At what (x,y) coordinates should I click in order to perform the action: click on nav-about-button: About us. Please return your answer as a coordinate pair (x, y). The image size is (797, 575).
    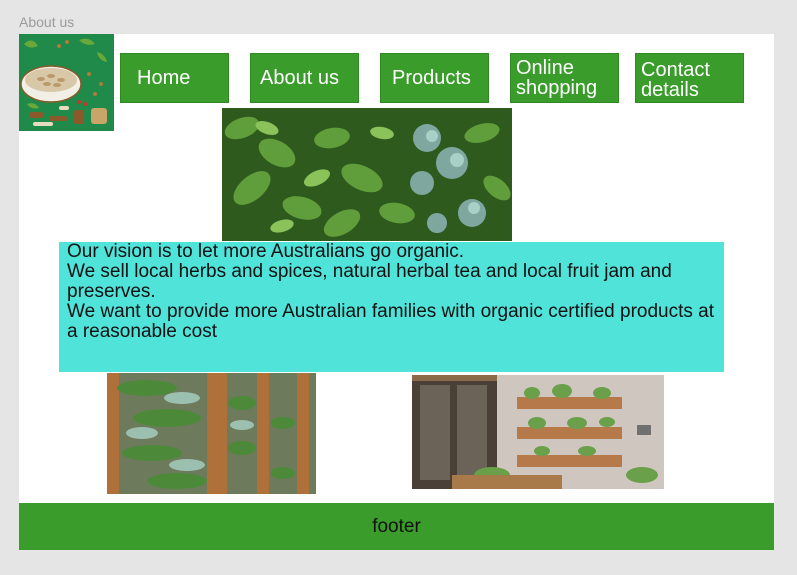
    Looking at the image, I should click on (304, 78).